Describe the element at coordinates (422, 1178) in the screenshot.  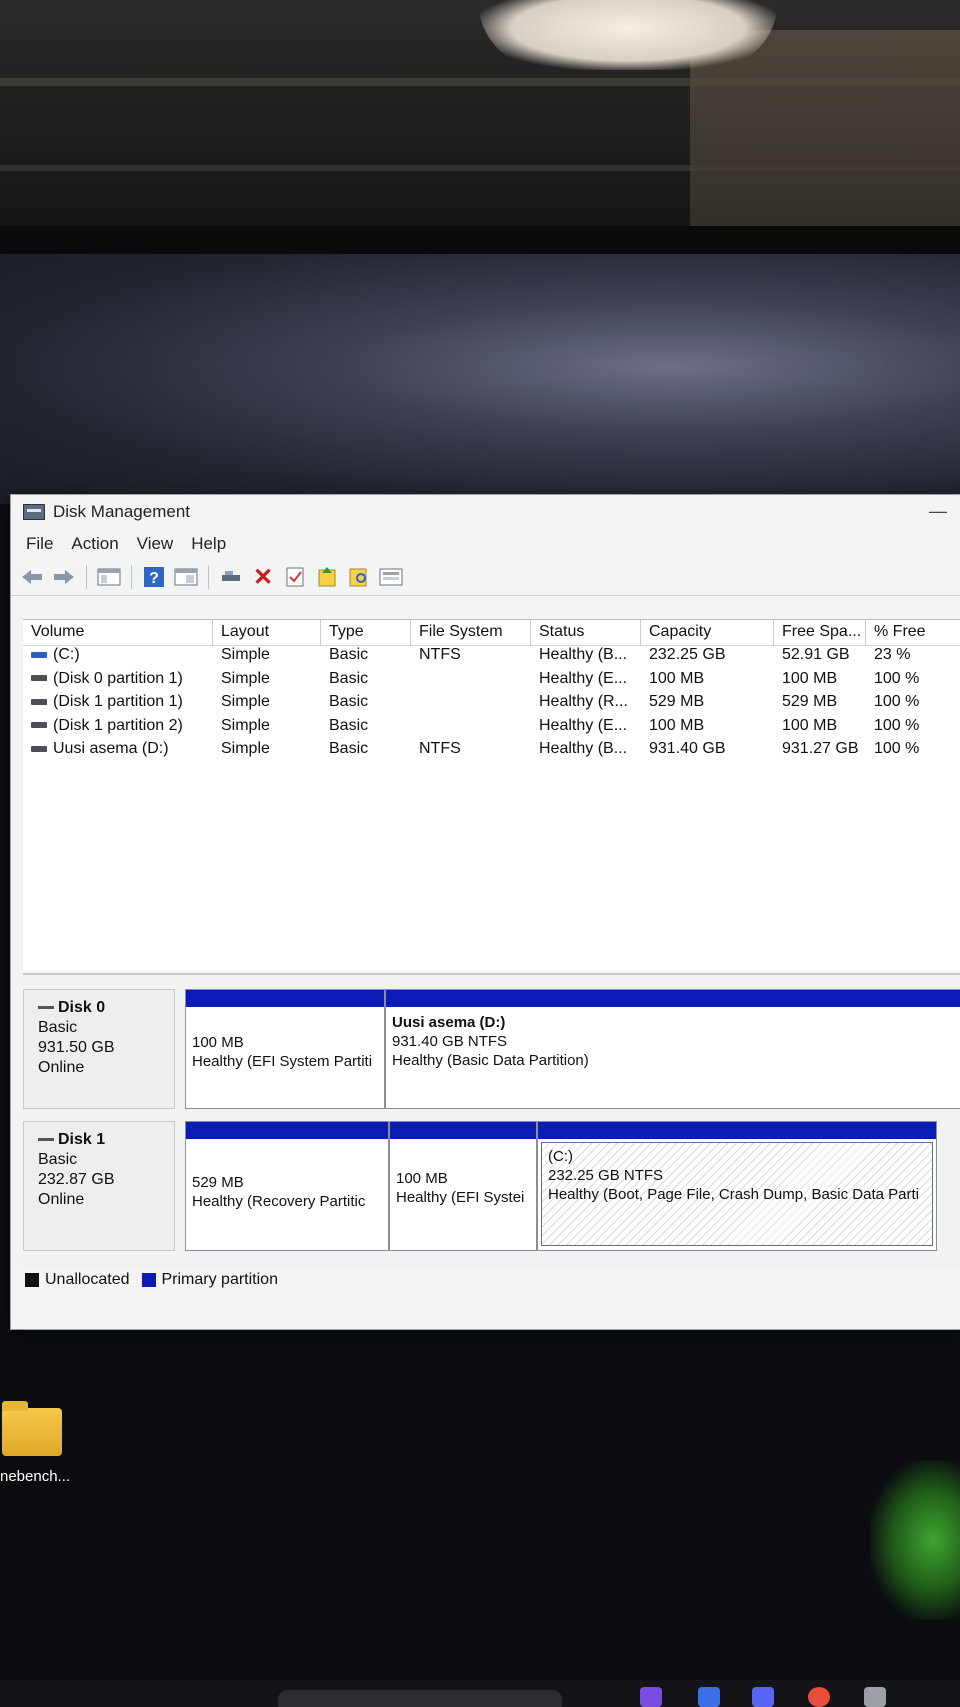
I see `partition-size: 100 MB` at that location.